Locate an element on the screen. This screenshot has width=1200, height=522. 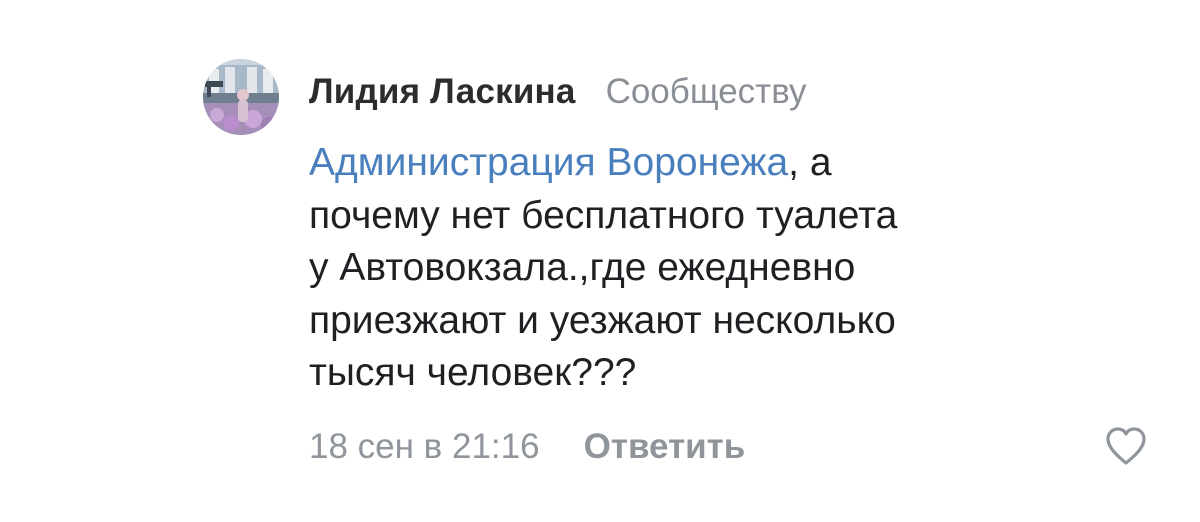
comment-text-line-2: почему нет бесплатного туалета is located at coordinates (603, 215).